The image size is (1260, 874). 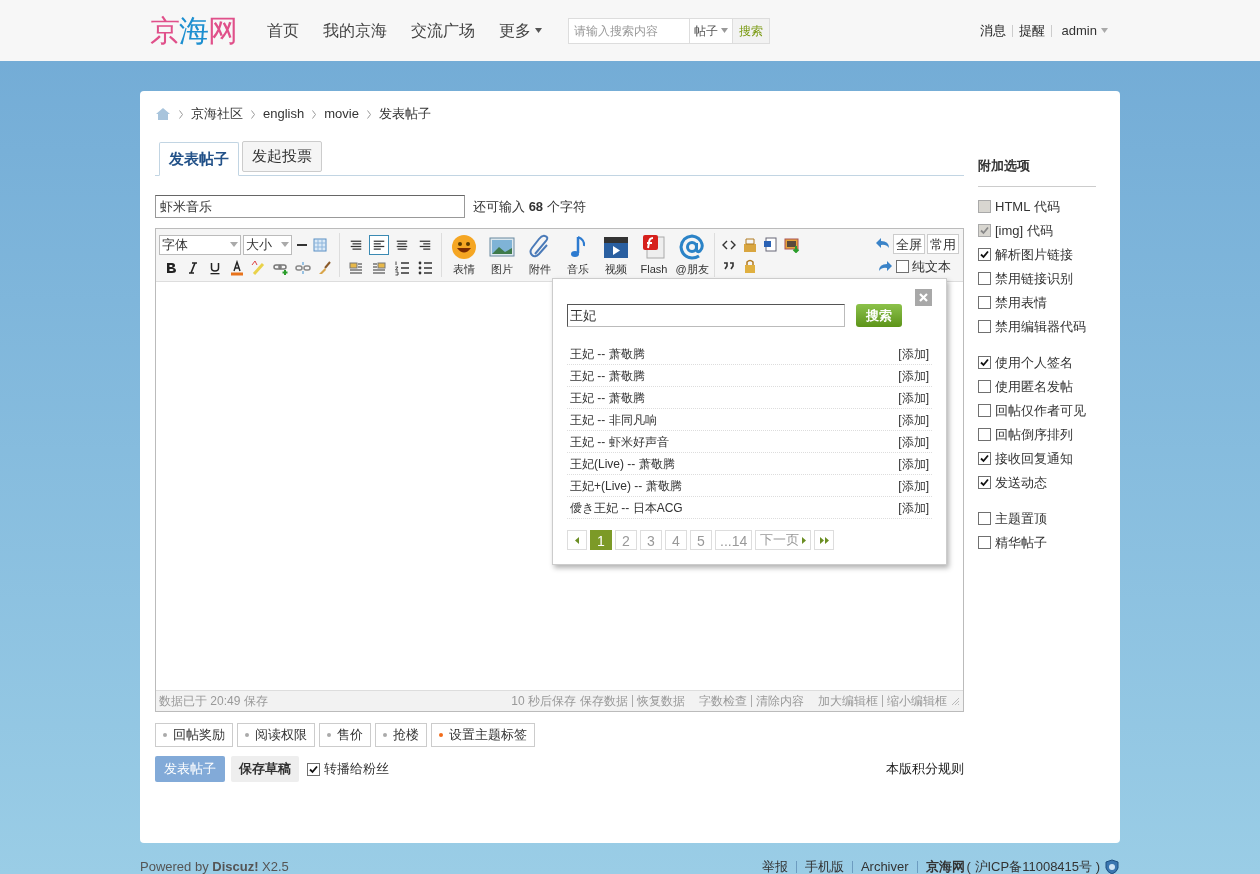 I want to click on option-label: 使用个人签名, so click(x=1034, y=362).